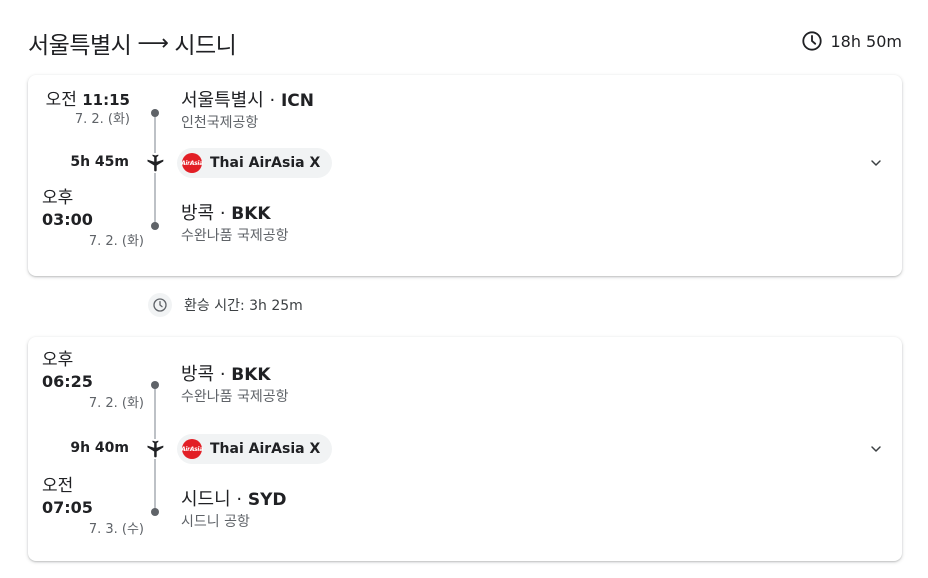 The width and height of the screenshot is (928, 578). I want to click on layover-clock-icon, so click(160, 305).